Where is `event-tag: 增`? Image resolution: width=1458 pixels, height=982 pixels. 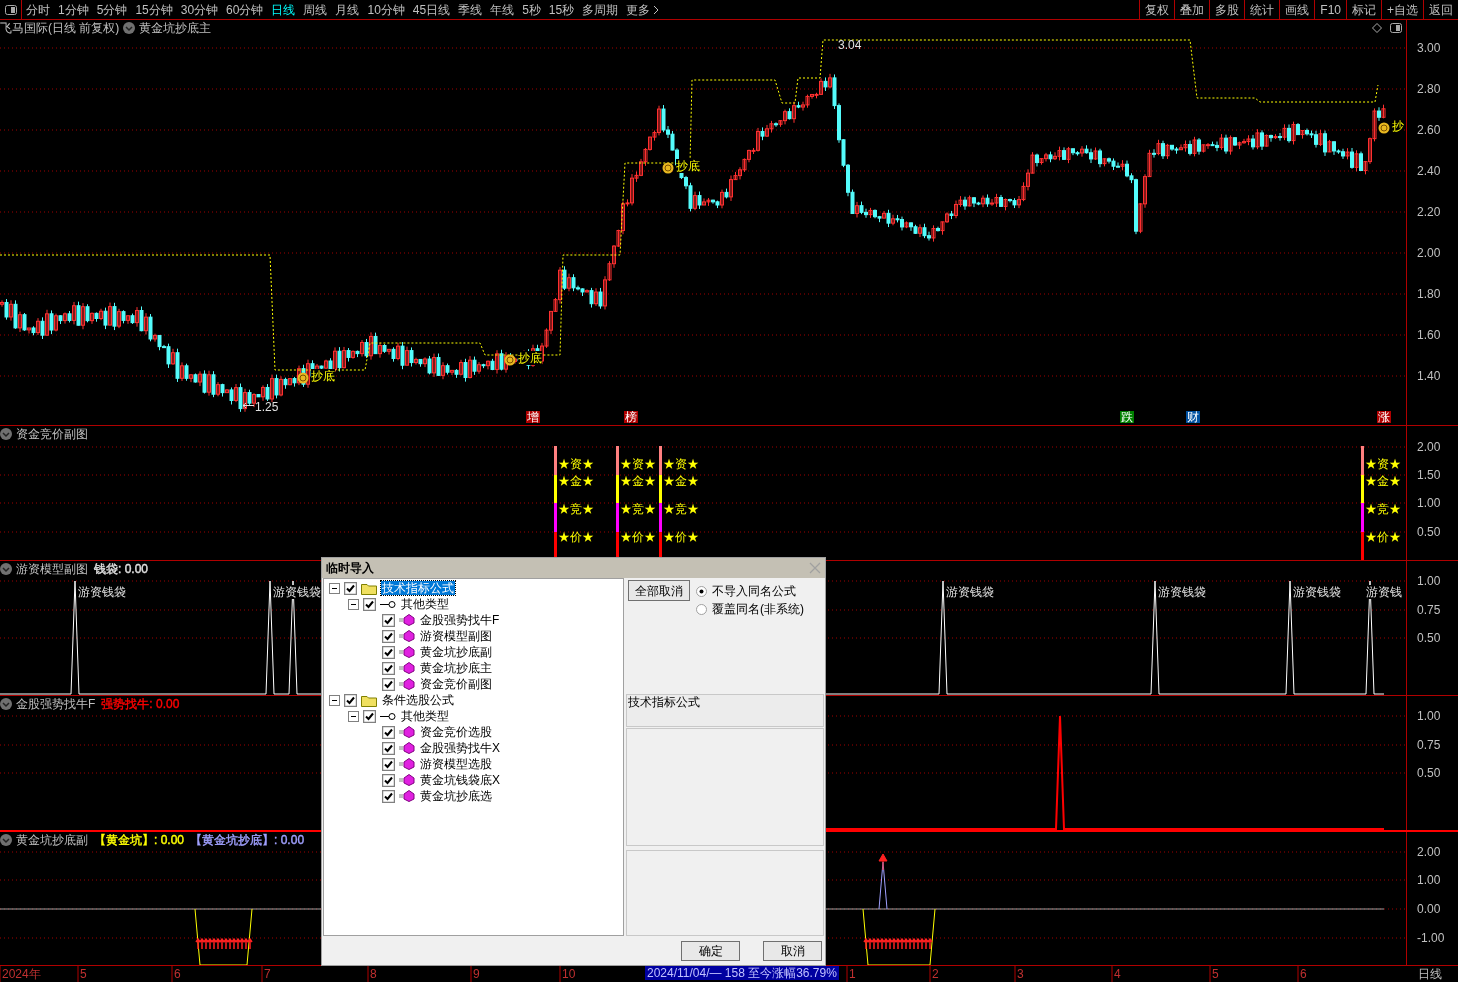 event-tag: 增 is located at coordinates (533, 417).